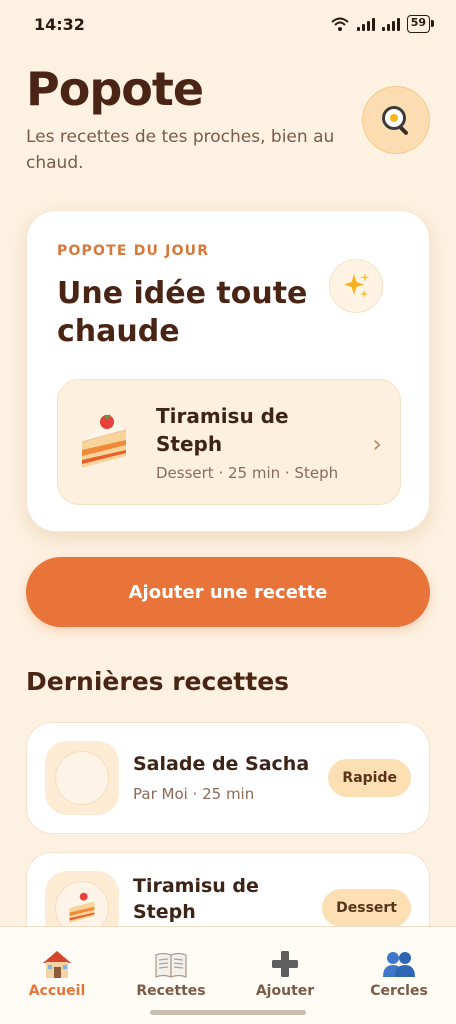 This screenshot has width=456, height=1024. I want to click on home-indicator, so click(228, 1012).